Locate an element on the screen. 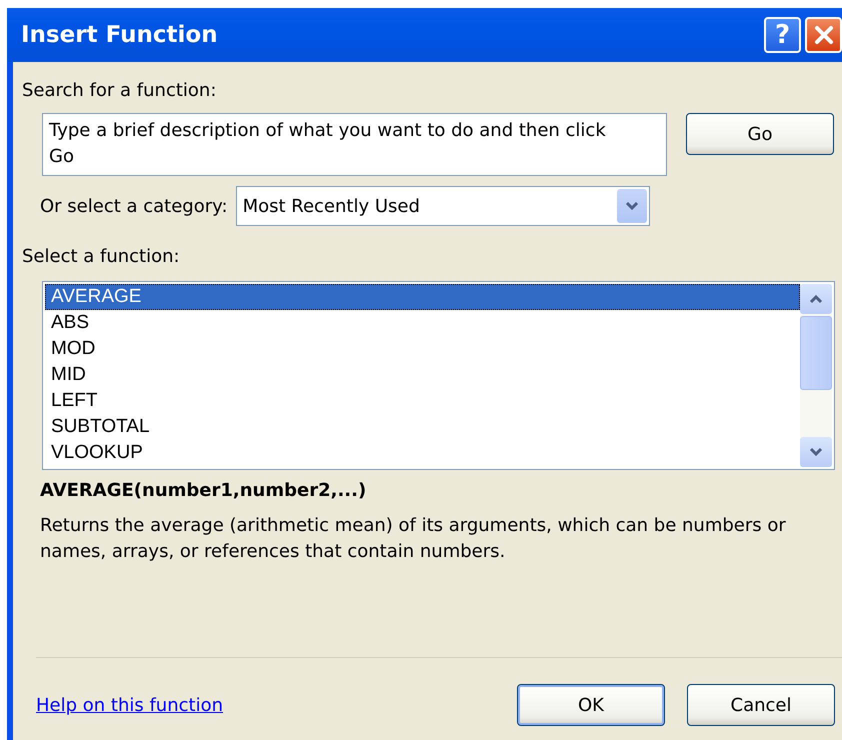 This screenshot has width=842, height=740. close-icon is located at coordinates (823, 35).